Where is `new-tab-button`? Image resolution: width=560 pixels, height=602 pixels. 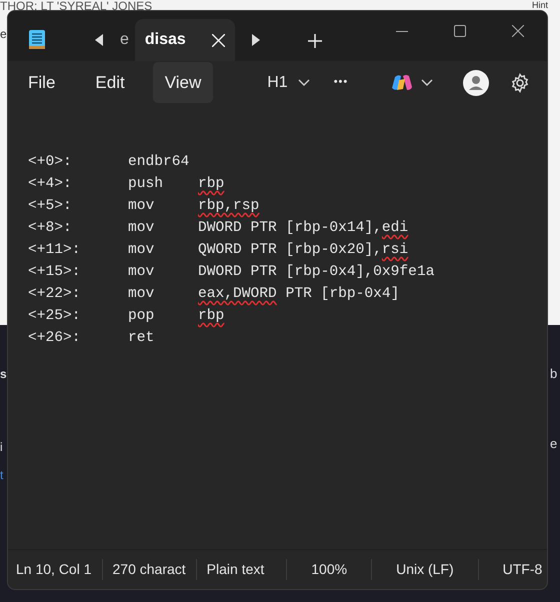
new-tab-button is located at coordinates (314, 41).